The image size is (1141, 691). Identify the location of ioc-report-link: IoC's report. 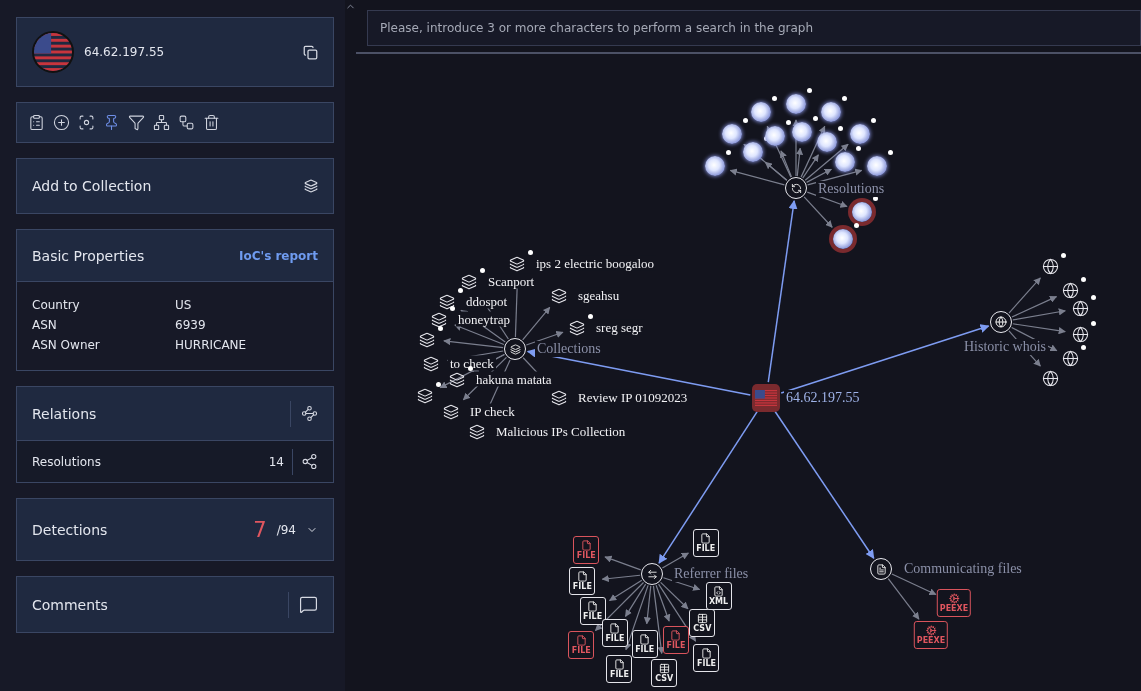
(278, 255).